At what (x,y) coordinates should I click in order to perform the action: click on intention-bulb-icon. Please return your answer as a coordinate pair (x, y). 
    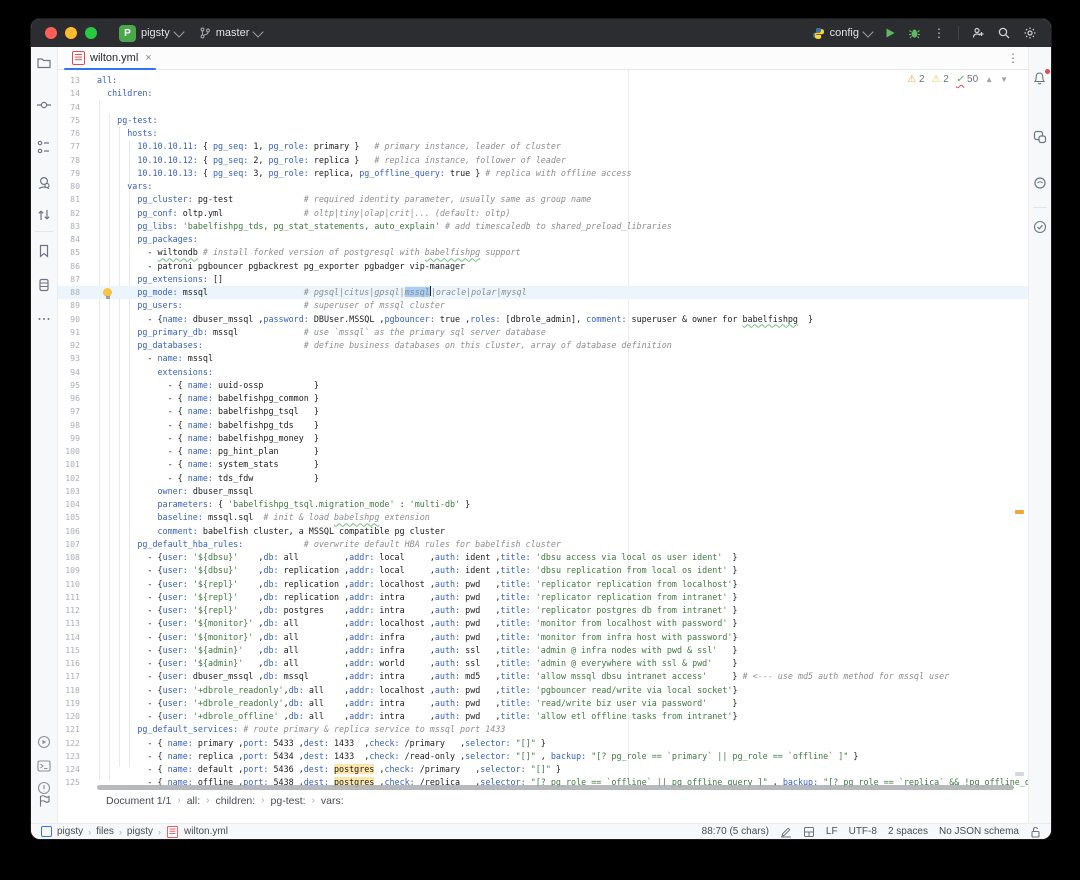
    Looking at the image, I should click on (107, 293).